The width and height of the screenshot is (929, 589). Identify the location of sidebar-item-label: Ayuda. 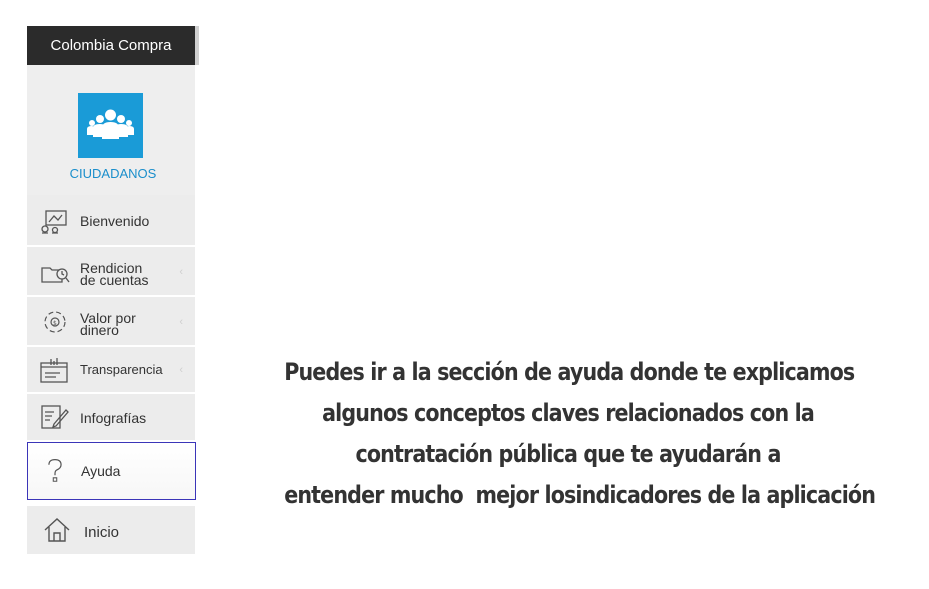
(101, 471).